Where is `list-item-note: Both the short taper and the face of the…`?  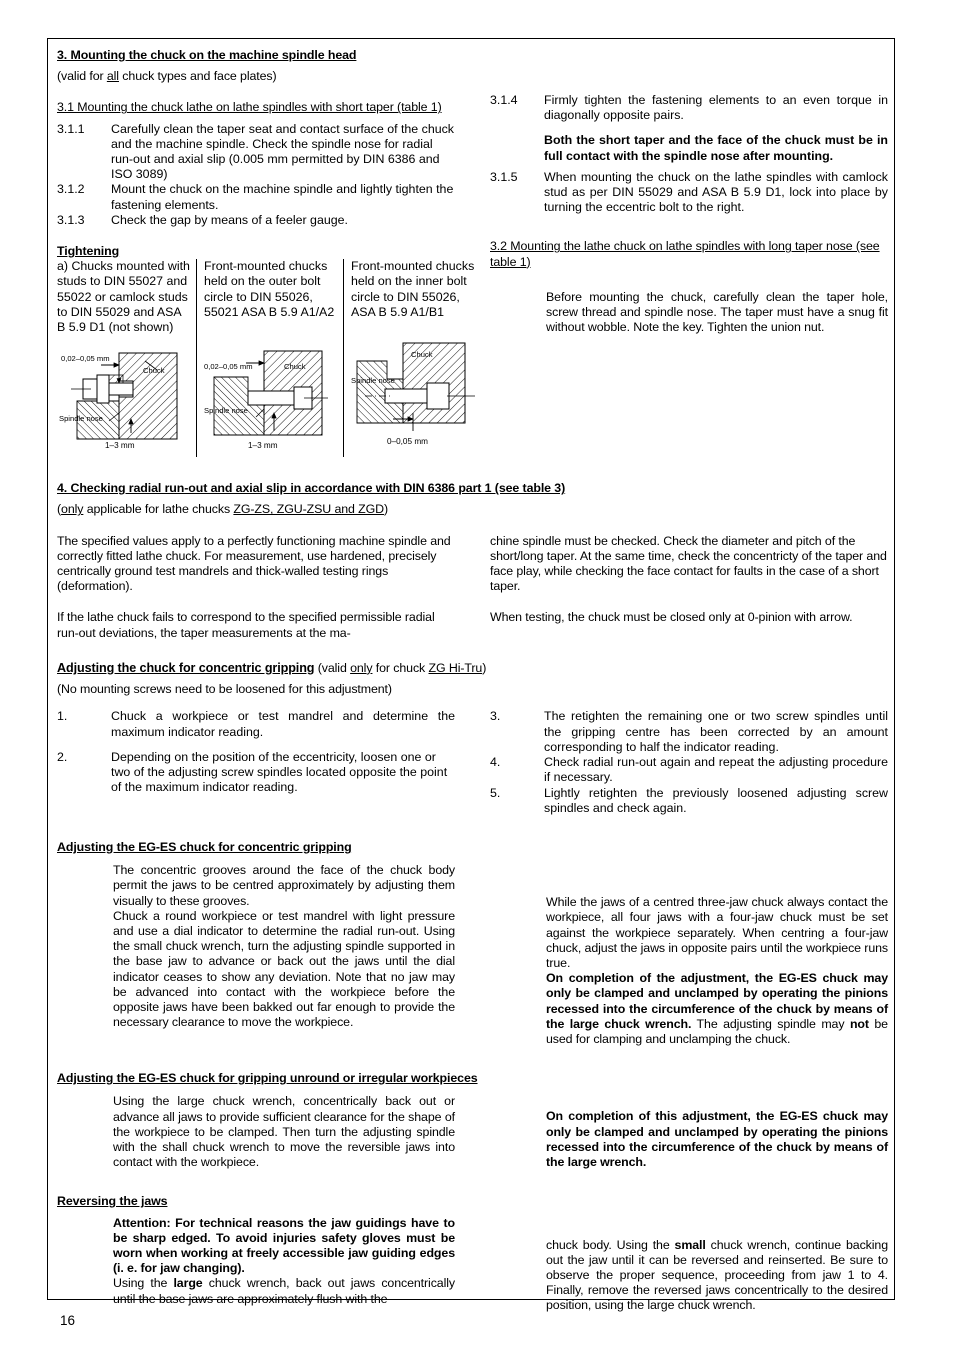
list-item-note: Both the short taper and the face of the… is located at coordinates (689, 148).